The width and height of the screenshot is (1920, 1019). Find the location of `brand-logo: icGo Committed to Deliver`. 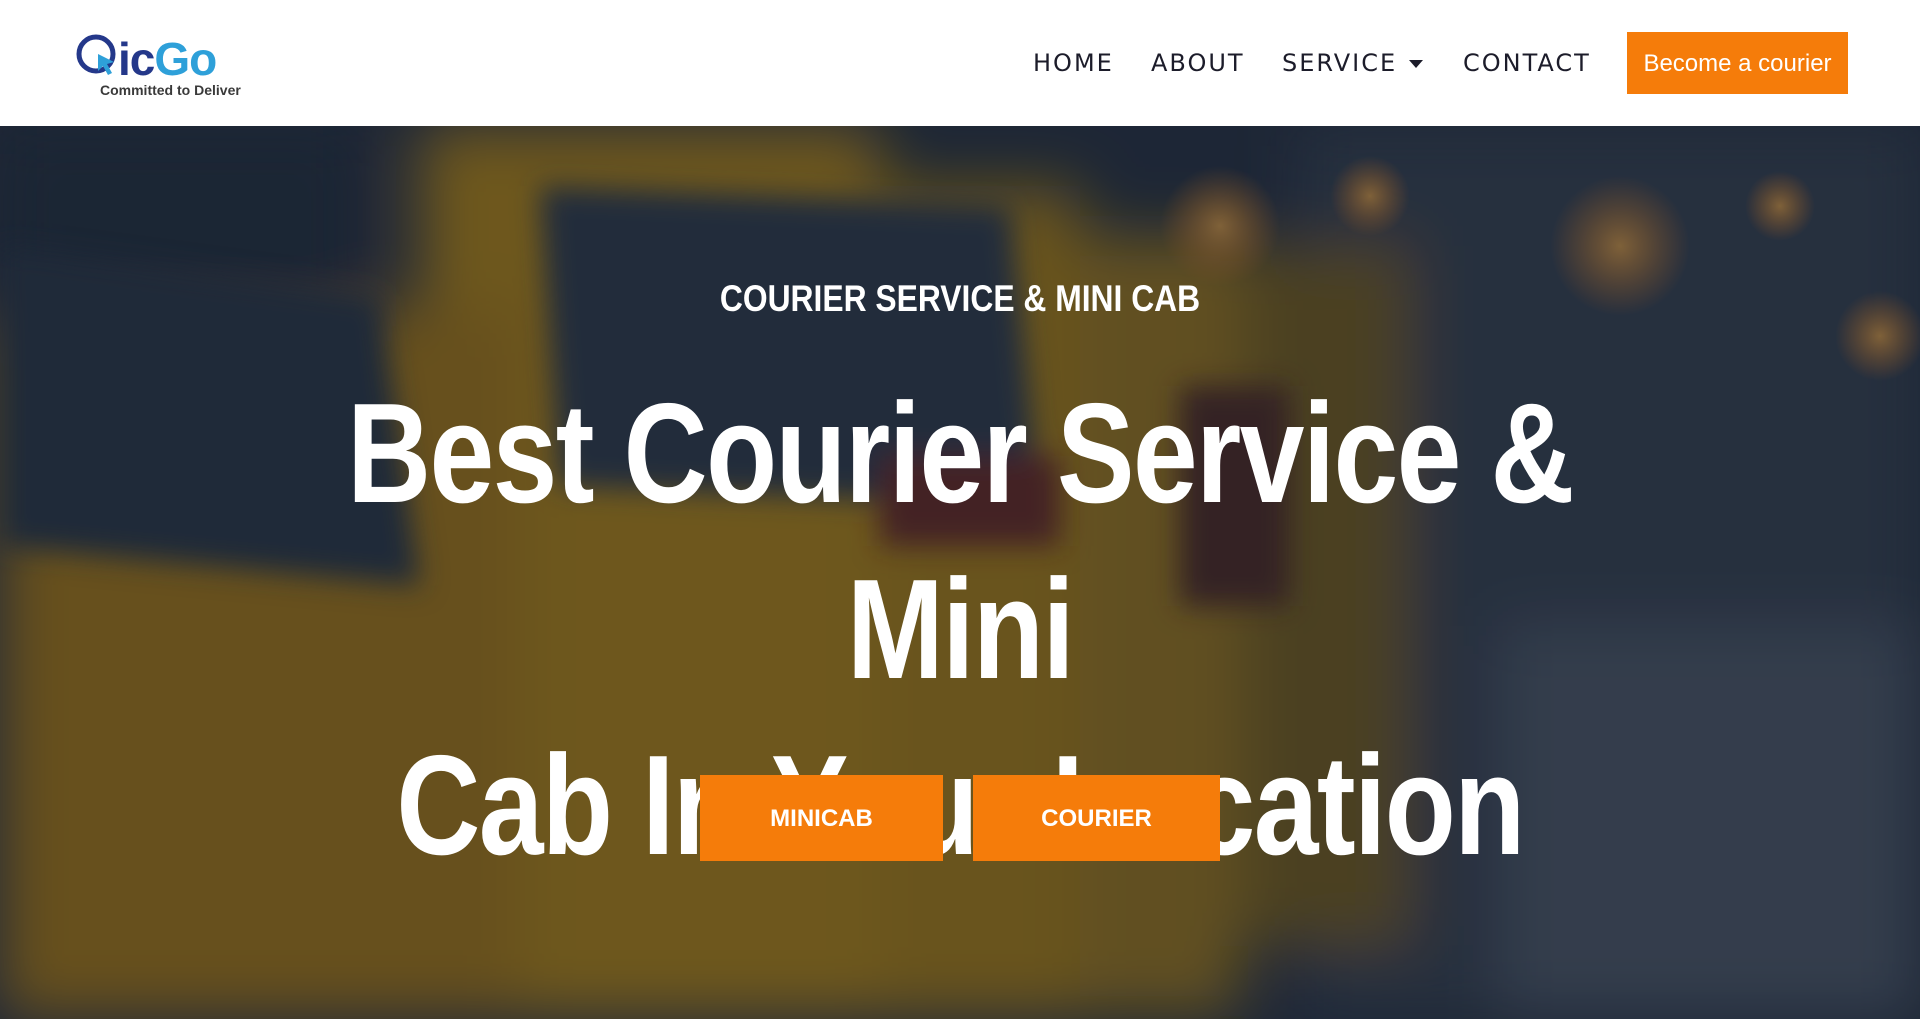

brand-logo: icGo Committed to Deliver is located at coordinates (162, 66).